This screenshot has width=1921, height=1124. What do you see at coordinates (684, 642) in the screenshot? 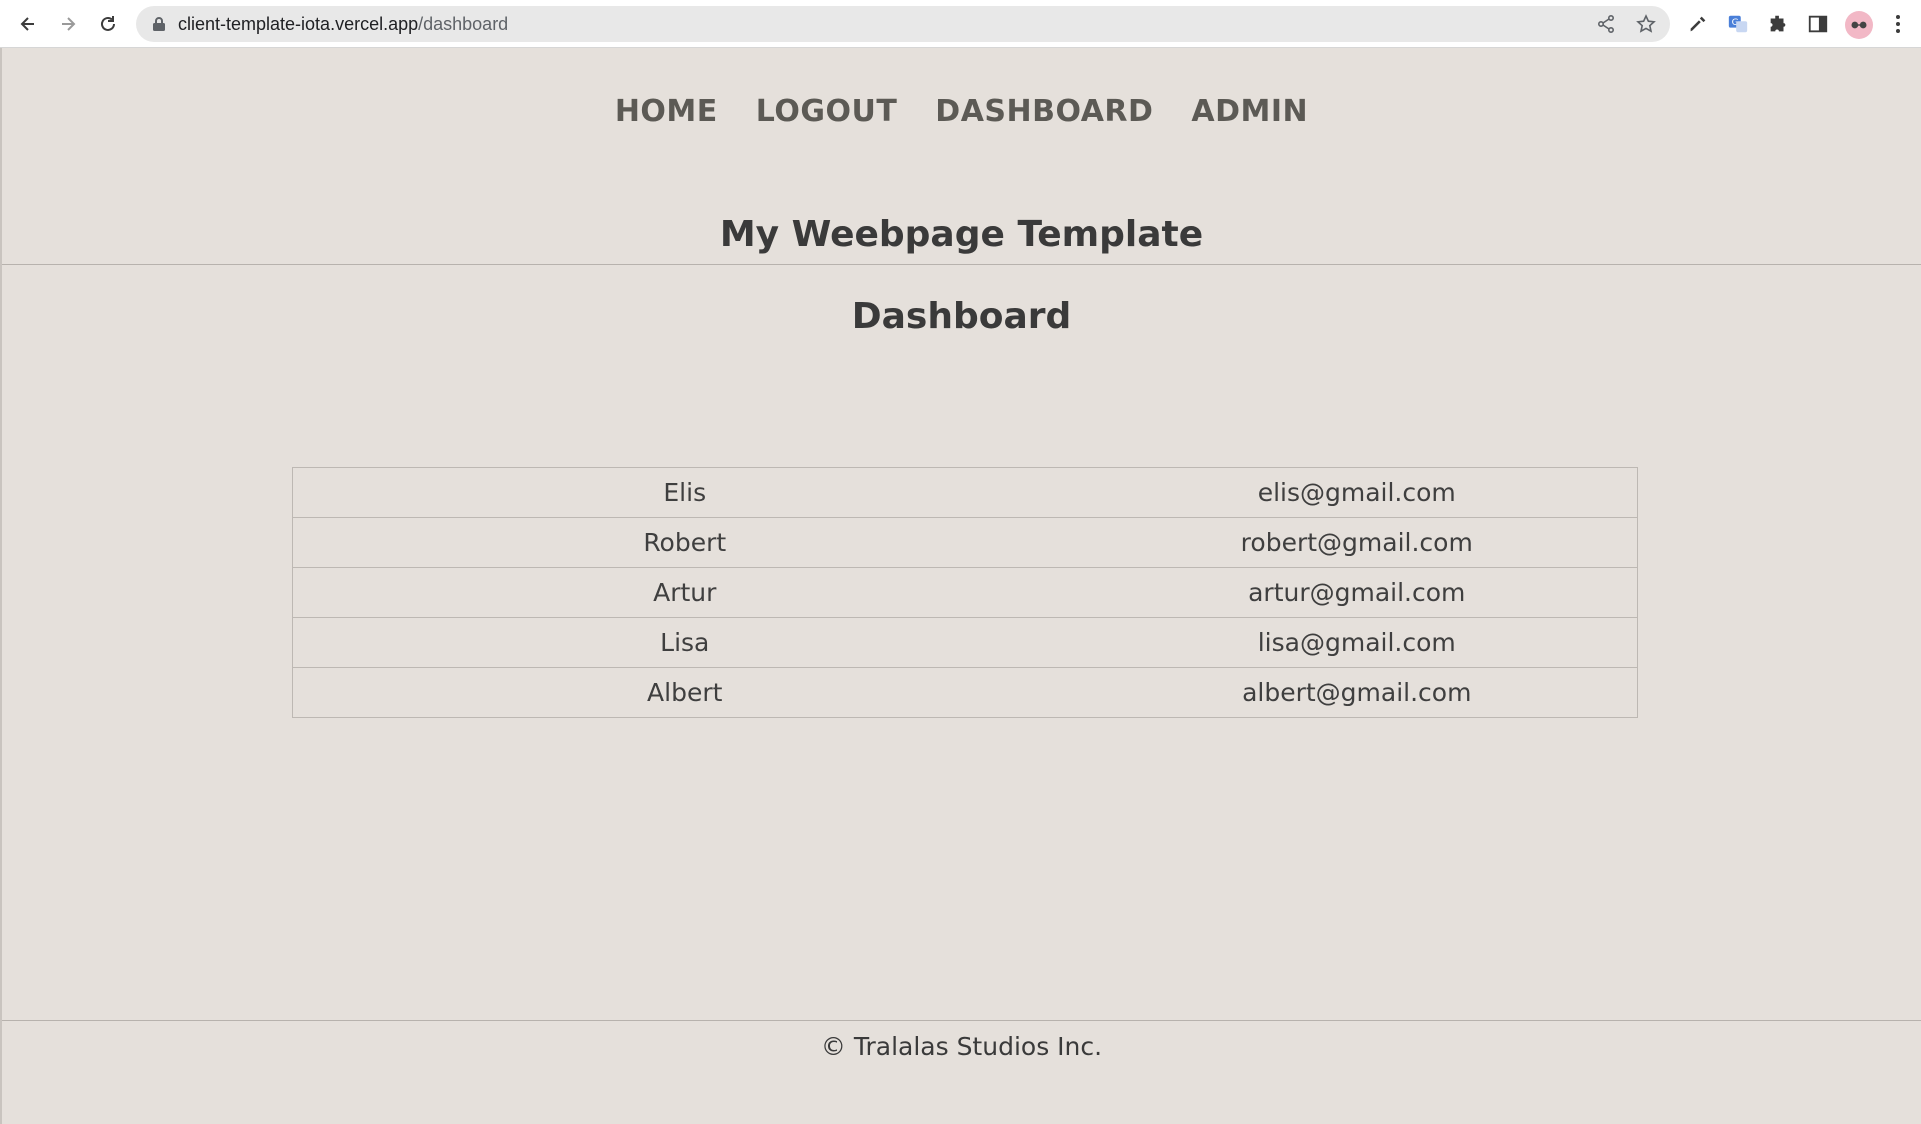
I see `user-name: Lisa` at bounding box center [684, 642].